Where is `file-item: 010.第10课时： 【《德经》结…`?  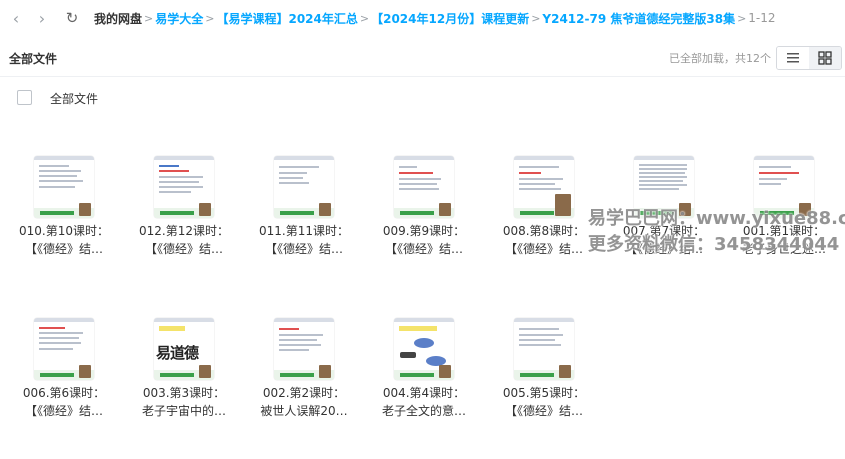
file-item: 010.第10课时： 【《德经》结… is located at coordinates (64, 211).